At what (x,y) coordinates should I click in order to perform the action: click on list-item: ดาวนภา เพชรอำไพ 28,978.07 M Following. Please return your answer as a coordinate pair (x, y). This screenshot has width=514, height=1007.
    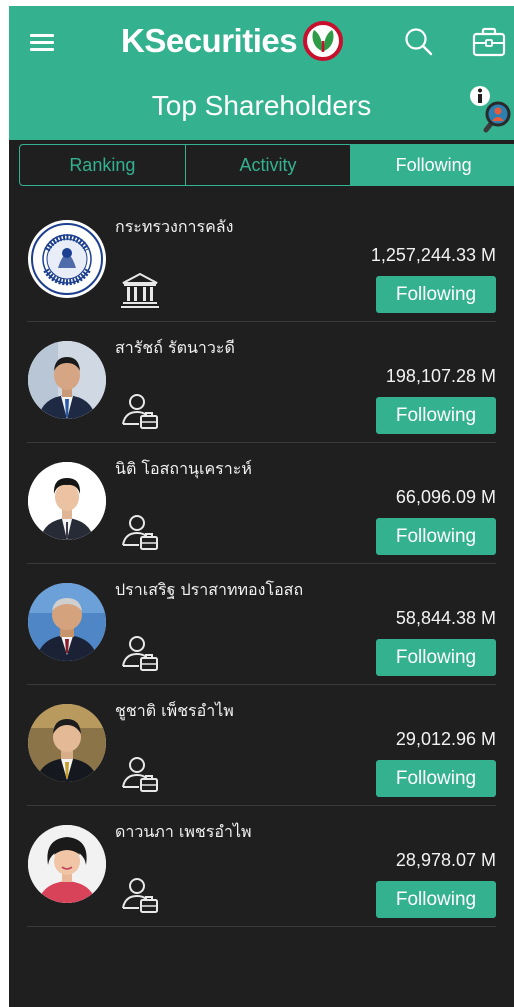
    Looking at the image, I should click on (261, 866).